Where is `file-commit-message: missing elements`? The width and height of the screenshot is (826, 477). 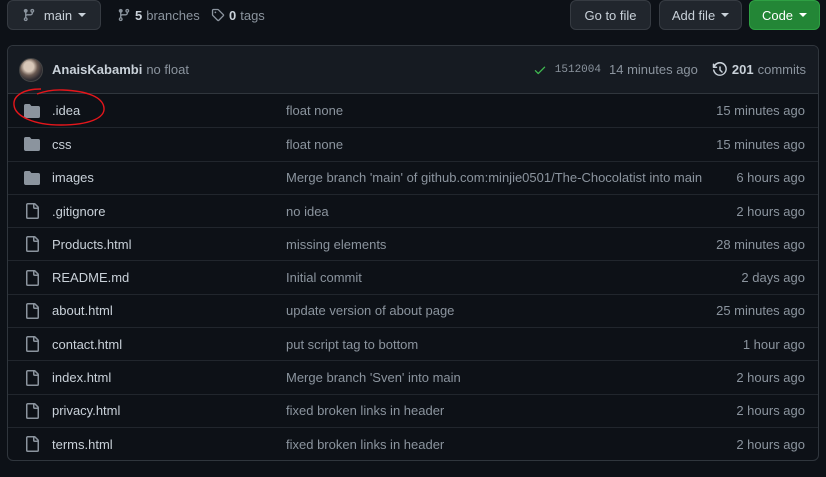
file-commit-message: missing elements is located at coordinates (336, 244).